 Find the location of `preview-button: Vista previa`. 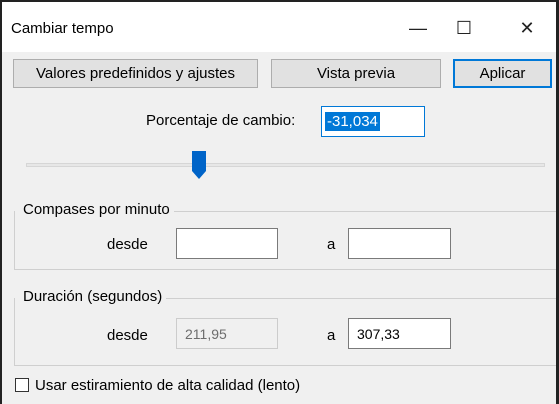

preview-button: Vista previa is located at coordinates (356, 73).